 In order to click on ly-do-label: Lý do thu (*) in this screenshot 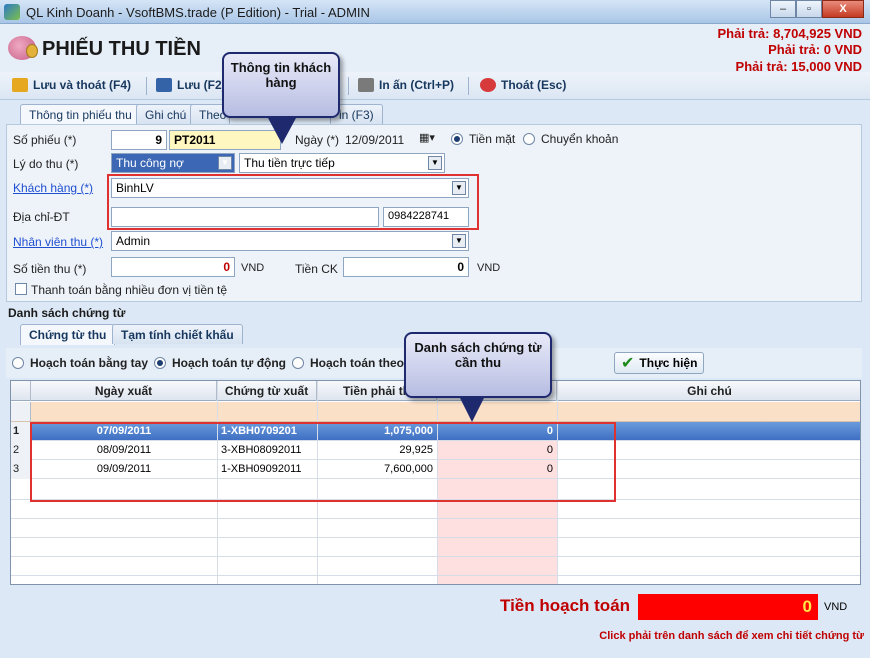, I will do `click(46, 164)`.